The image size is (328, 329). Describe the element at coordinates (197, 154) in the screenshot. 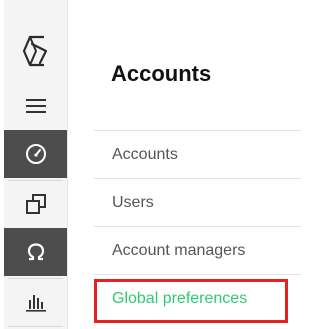

I see `menu-item-accounts: Accounts` at that location.